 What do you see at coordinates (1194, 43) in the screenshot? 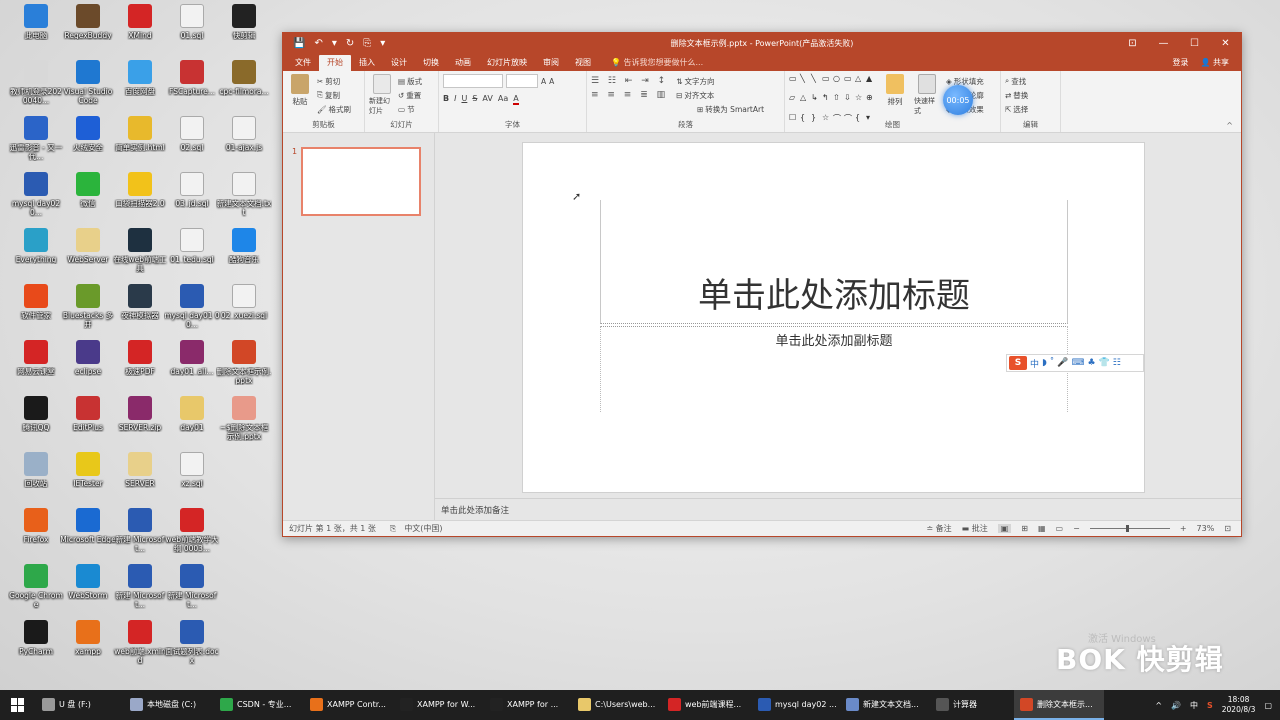
I see `maximize-button: ☐` at bounding box center [1194, 43].